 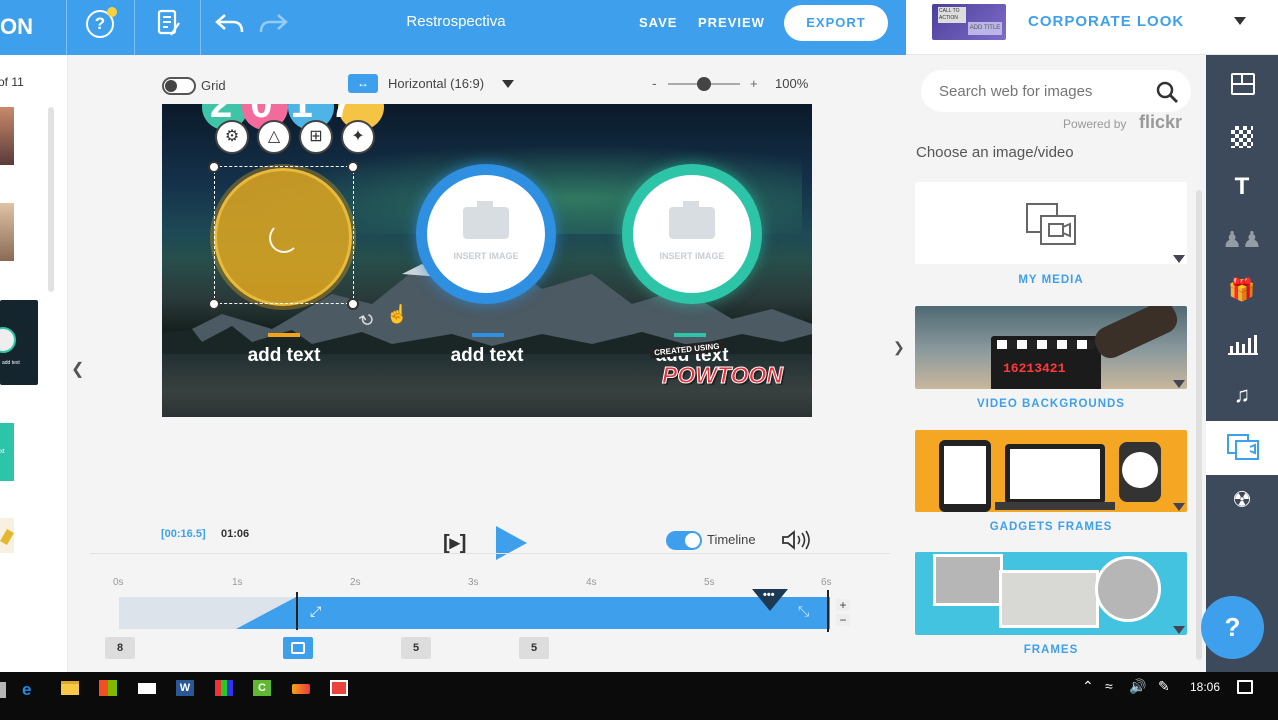 What do you see at coordinates (274, 137) in the screenshot?
I see `flip-icon: △` at bounding box center [274, 137].